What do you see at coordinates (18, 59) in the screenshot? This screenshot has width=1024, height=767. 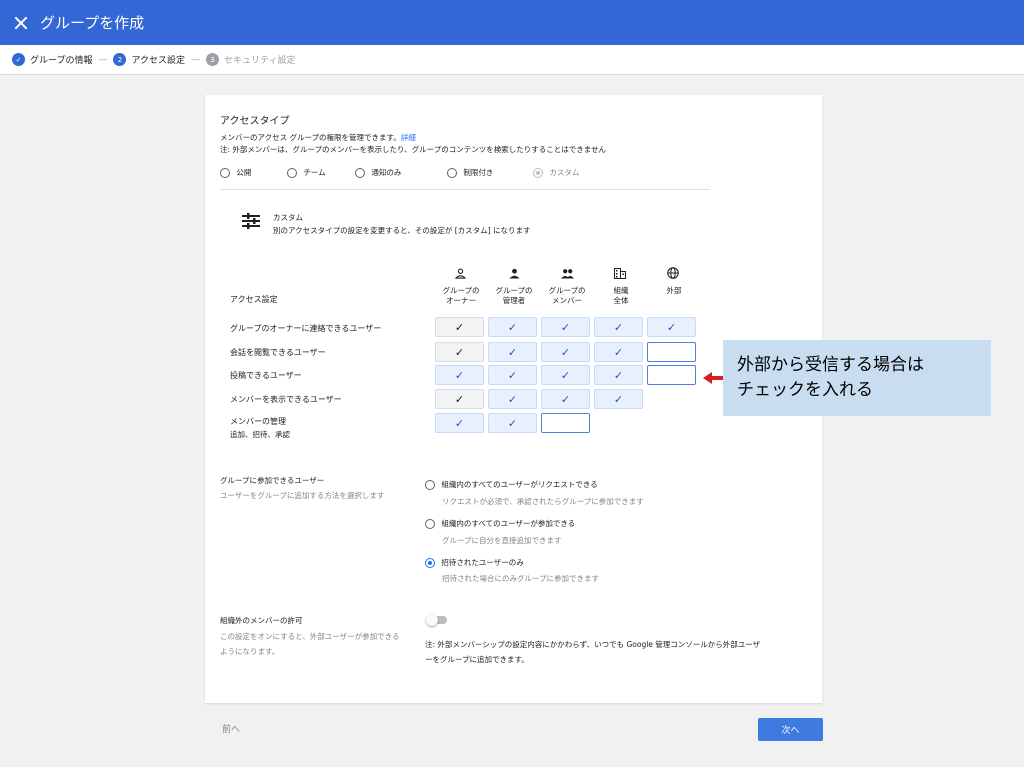 I see `check-circle-icon: ✓` at bounding box center [18, 59].